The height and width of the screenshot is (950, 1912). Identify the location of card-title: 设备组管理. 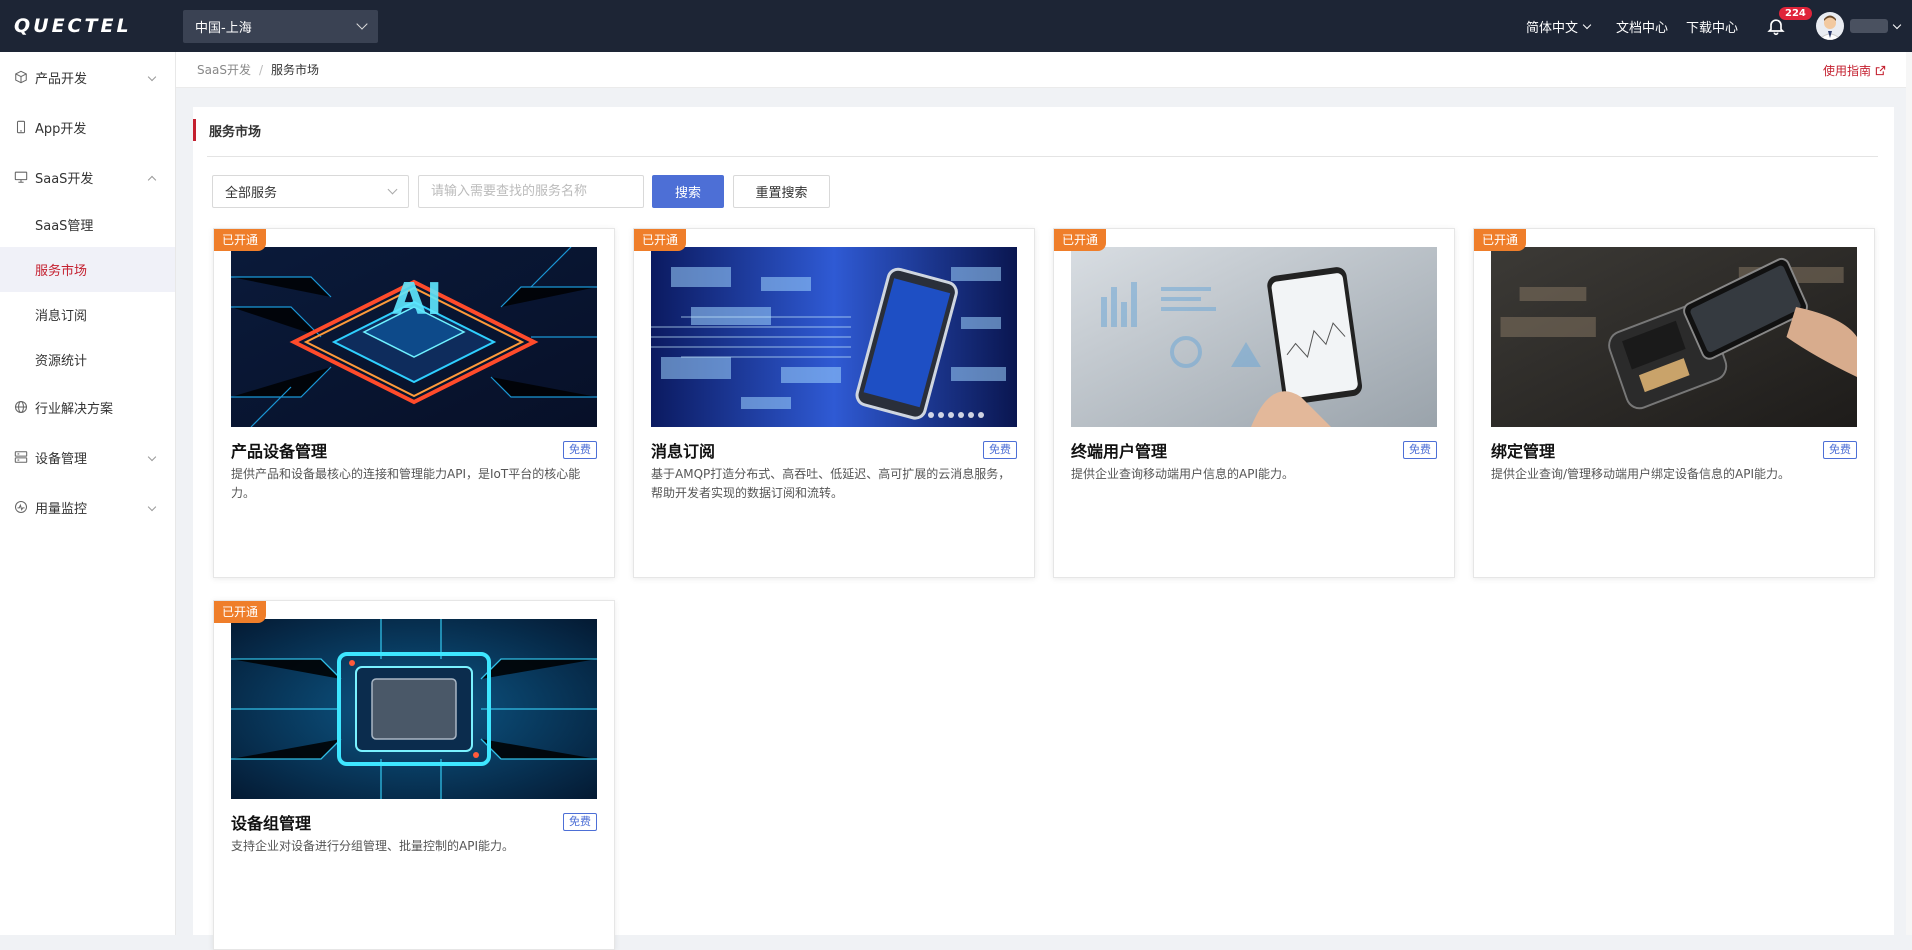
(271, 823).